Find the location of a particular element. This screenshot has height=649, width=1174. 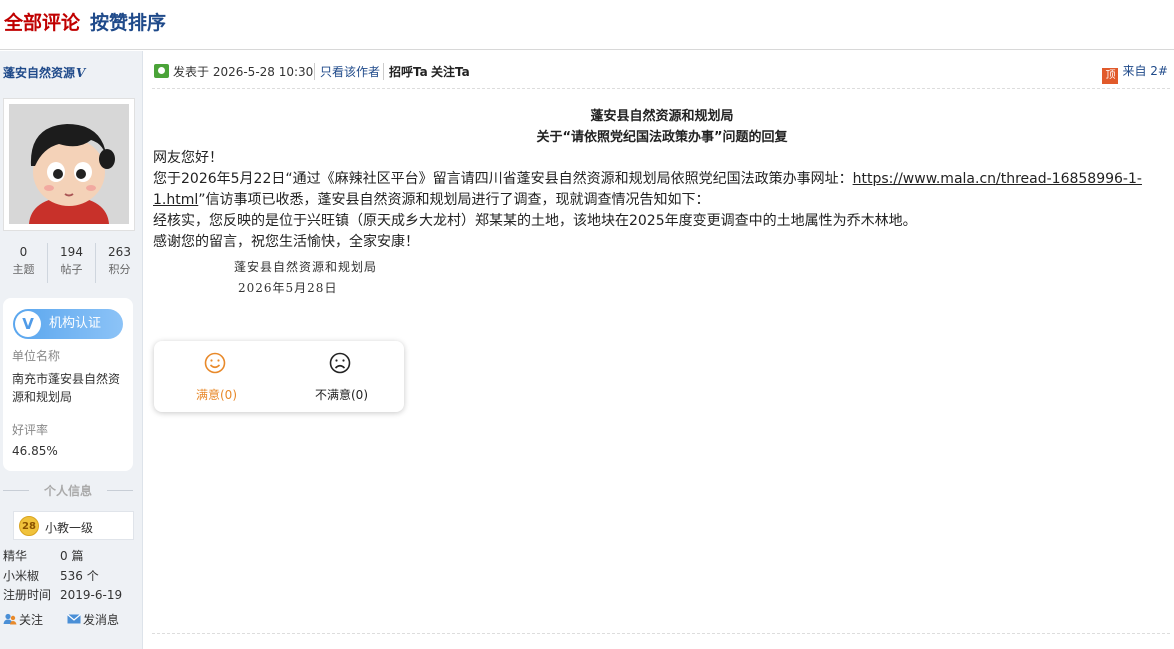

institution-cert-card: V 机构认证 单位名称 南充市蓬安县自然资源和规划局 好评率 46.85% is located at coordinates (68, 384).